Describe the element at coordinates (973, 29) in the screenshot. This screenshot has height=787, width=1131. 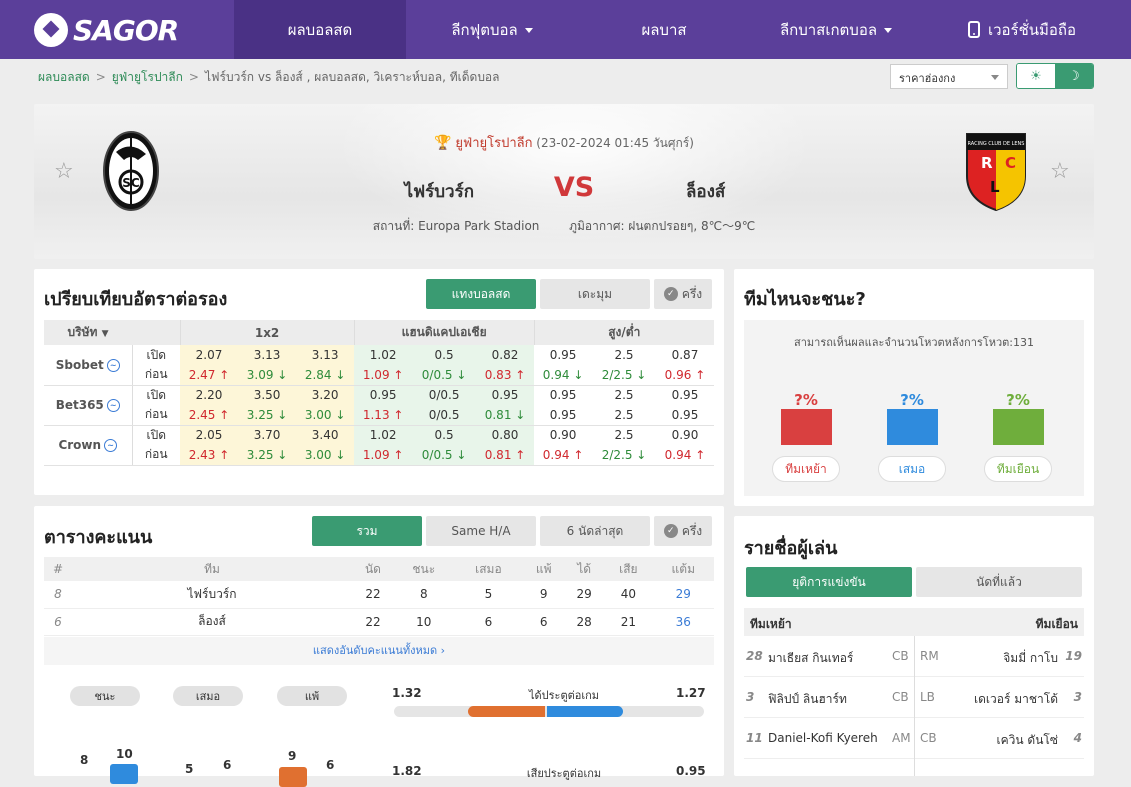
I see `mobile-phone-icon` at that location.